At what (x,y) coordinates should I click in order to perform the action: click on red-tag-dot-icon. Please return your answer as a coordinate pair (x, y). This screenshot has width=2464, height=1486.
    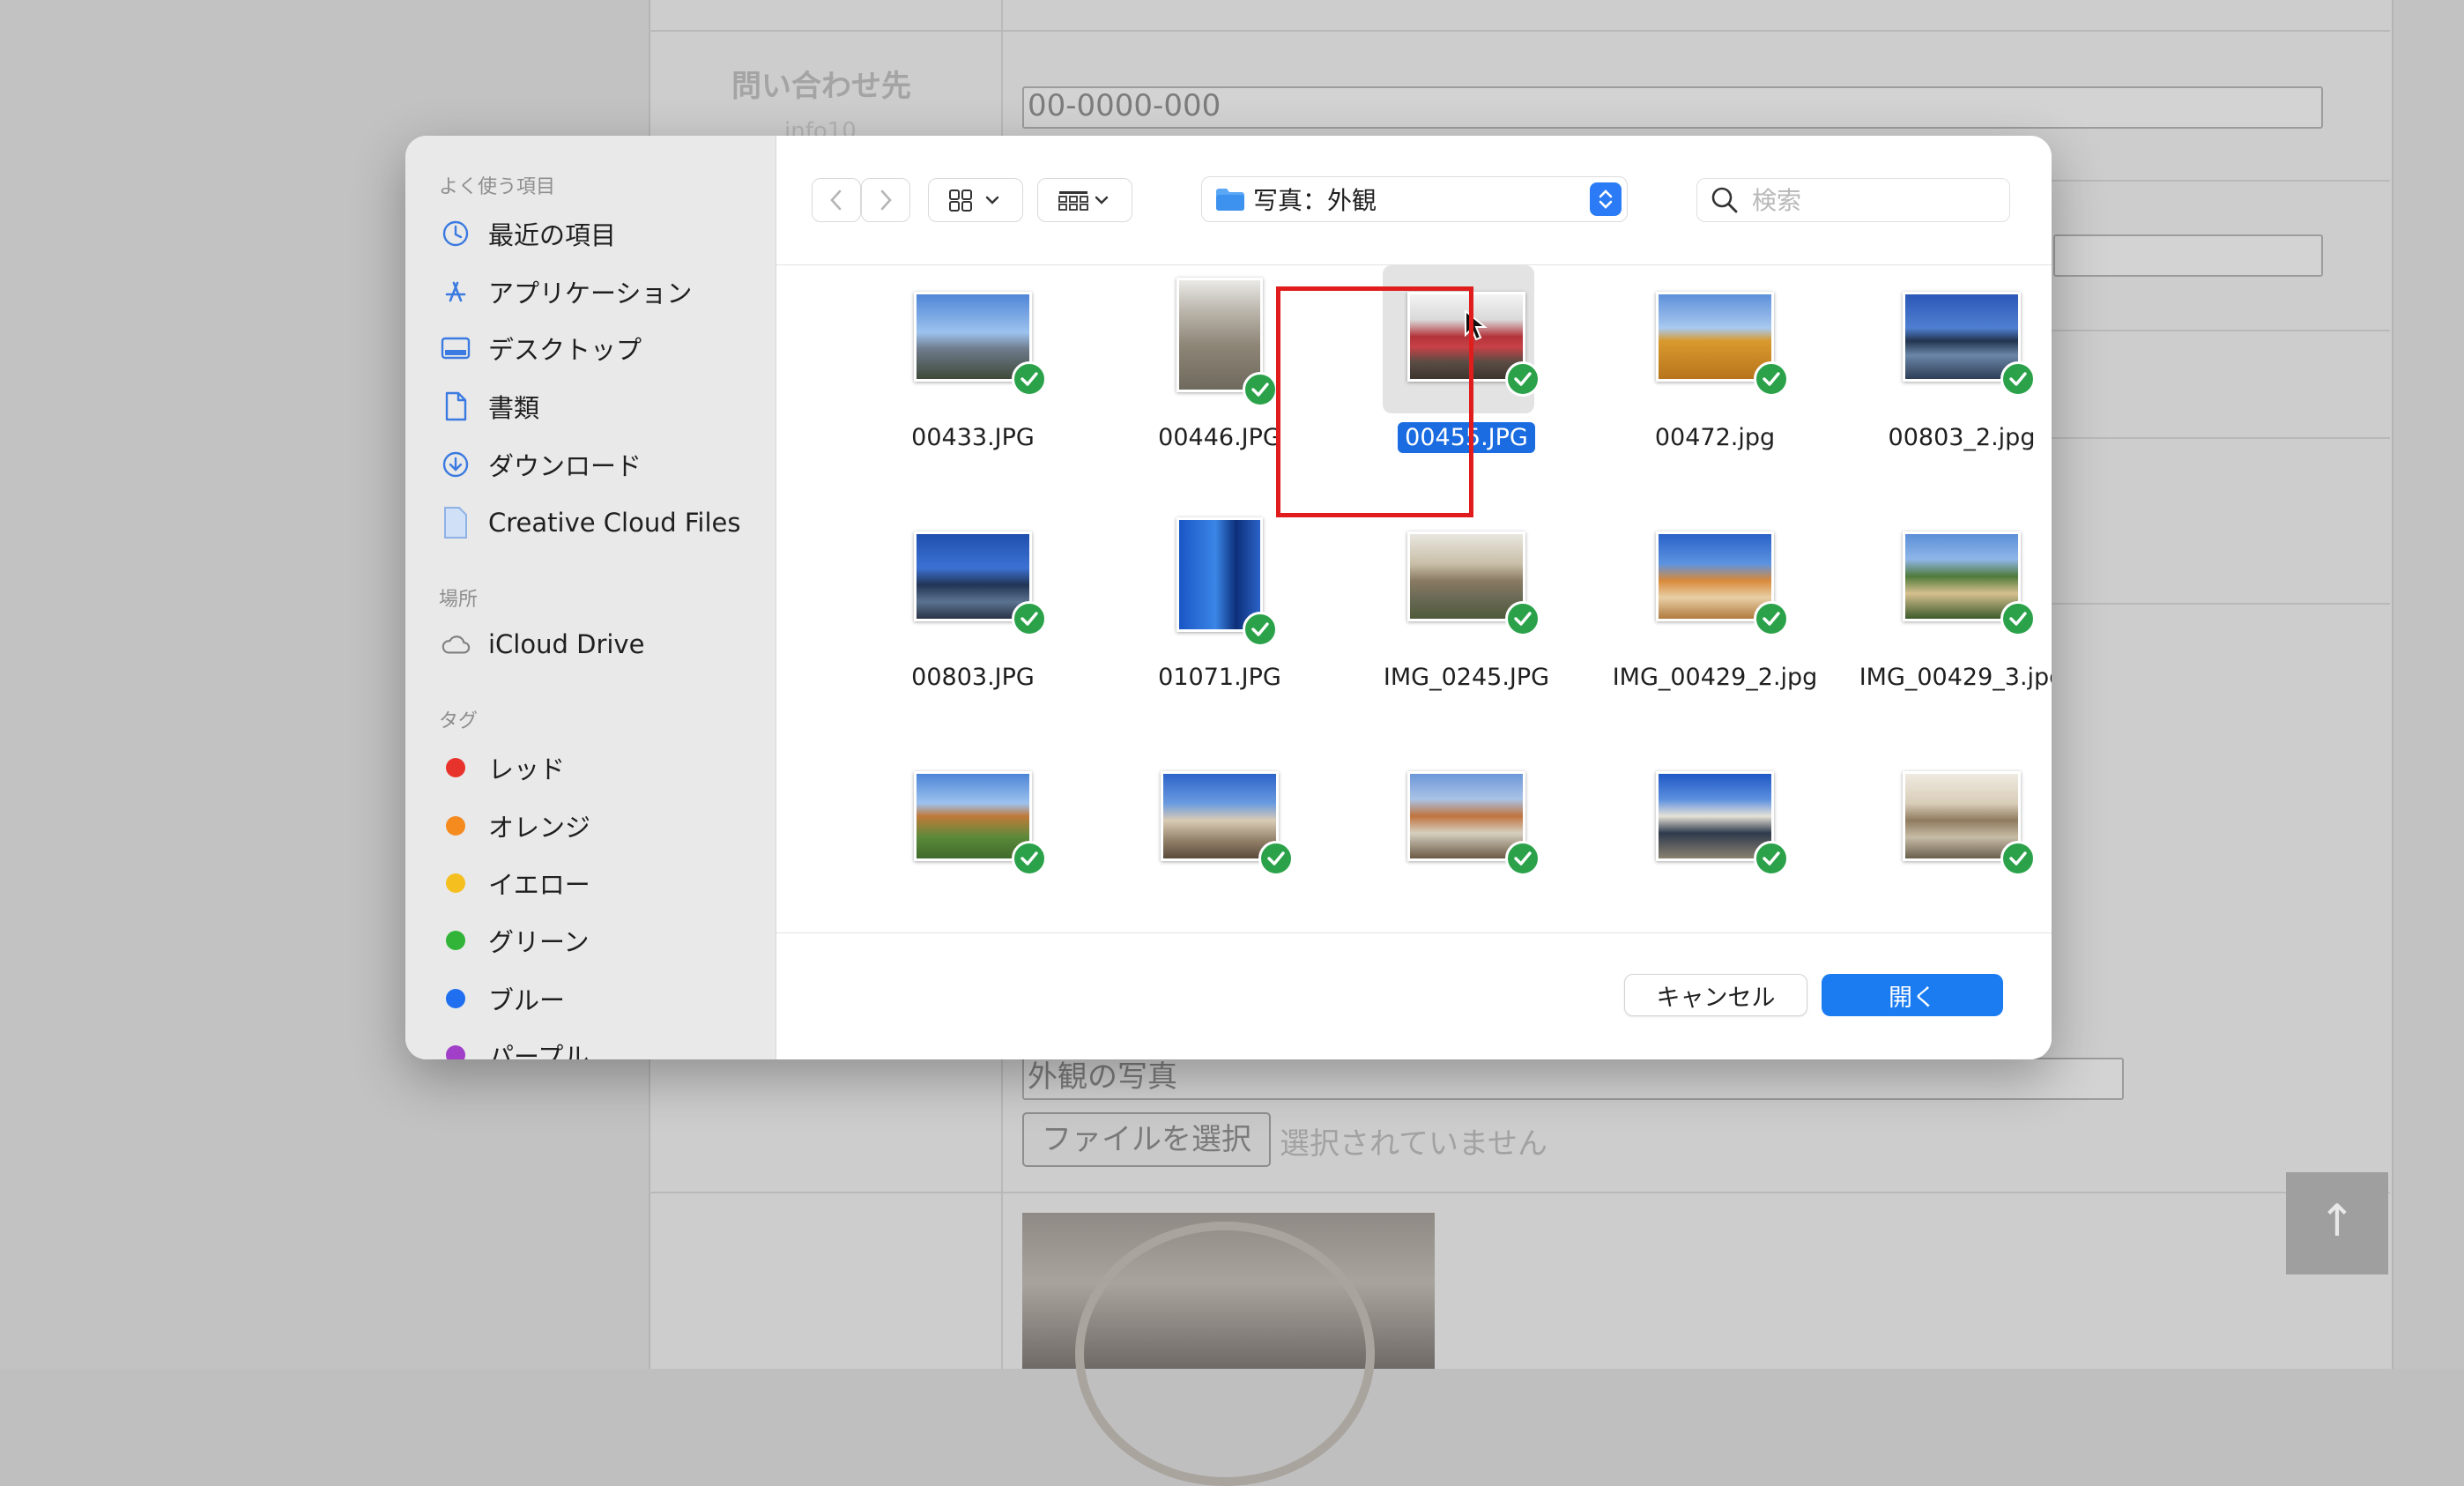
    Looking at the image, I should click on (456, 768).